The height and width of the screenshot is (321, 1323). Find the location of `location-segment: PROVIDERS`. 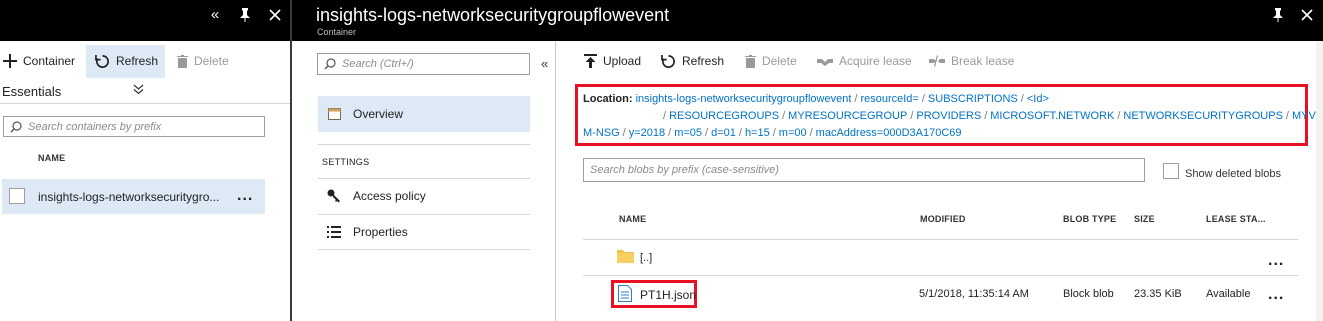

location-segment: PROVIDERS is located at coordinates (948, 116).